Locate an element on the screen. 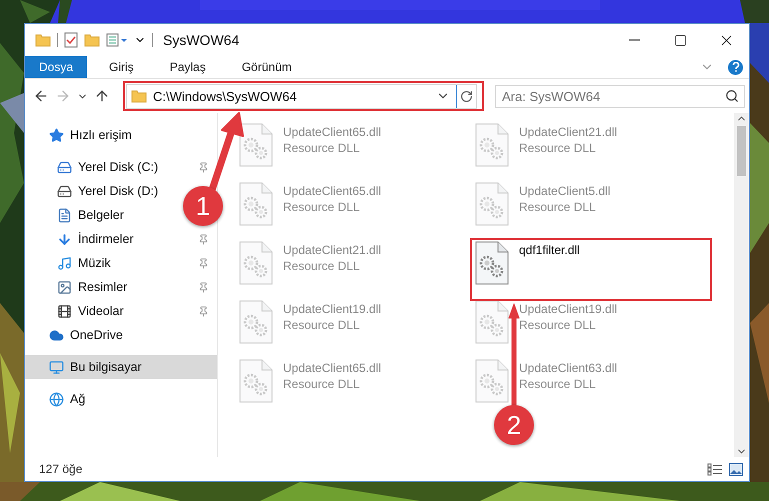 This screenshot has height=501, width=769. minimize-icon is located at coordinates (634, 40).